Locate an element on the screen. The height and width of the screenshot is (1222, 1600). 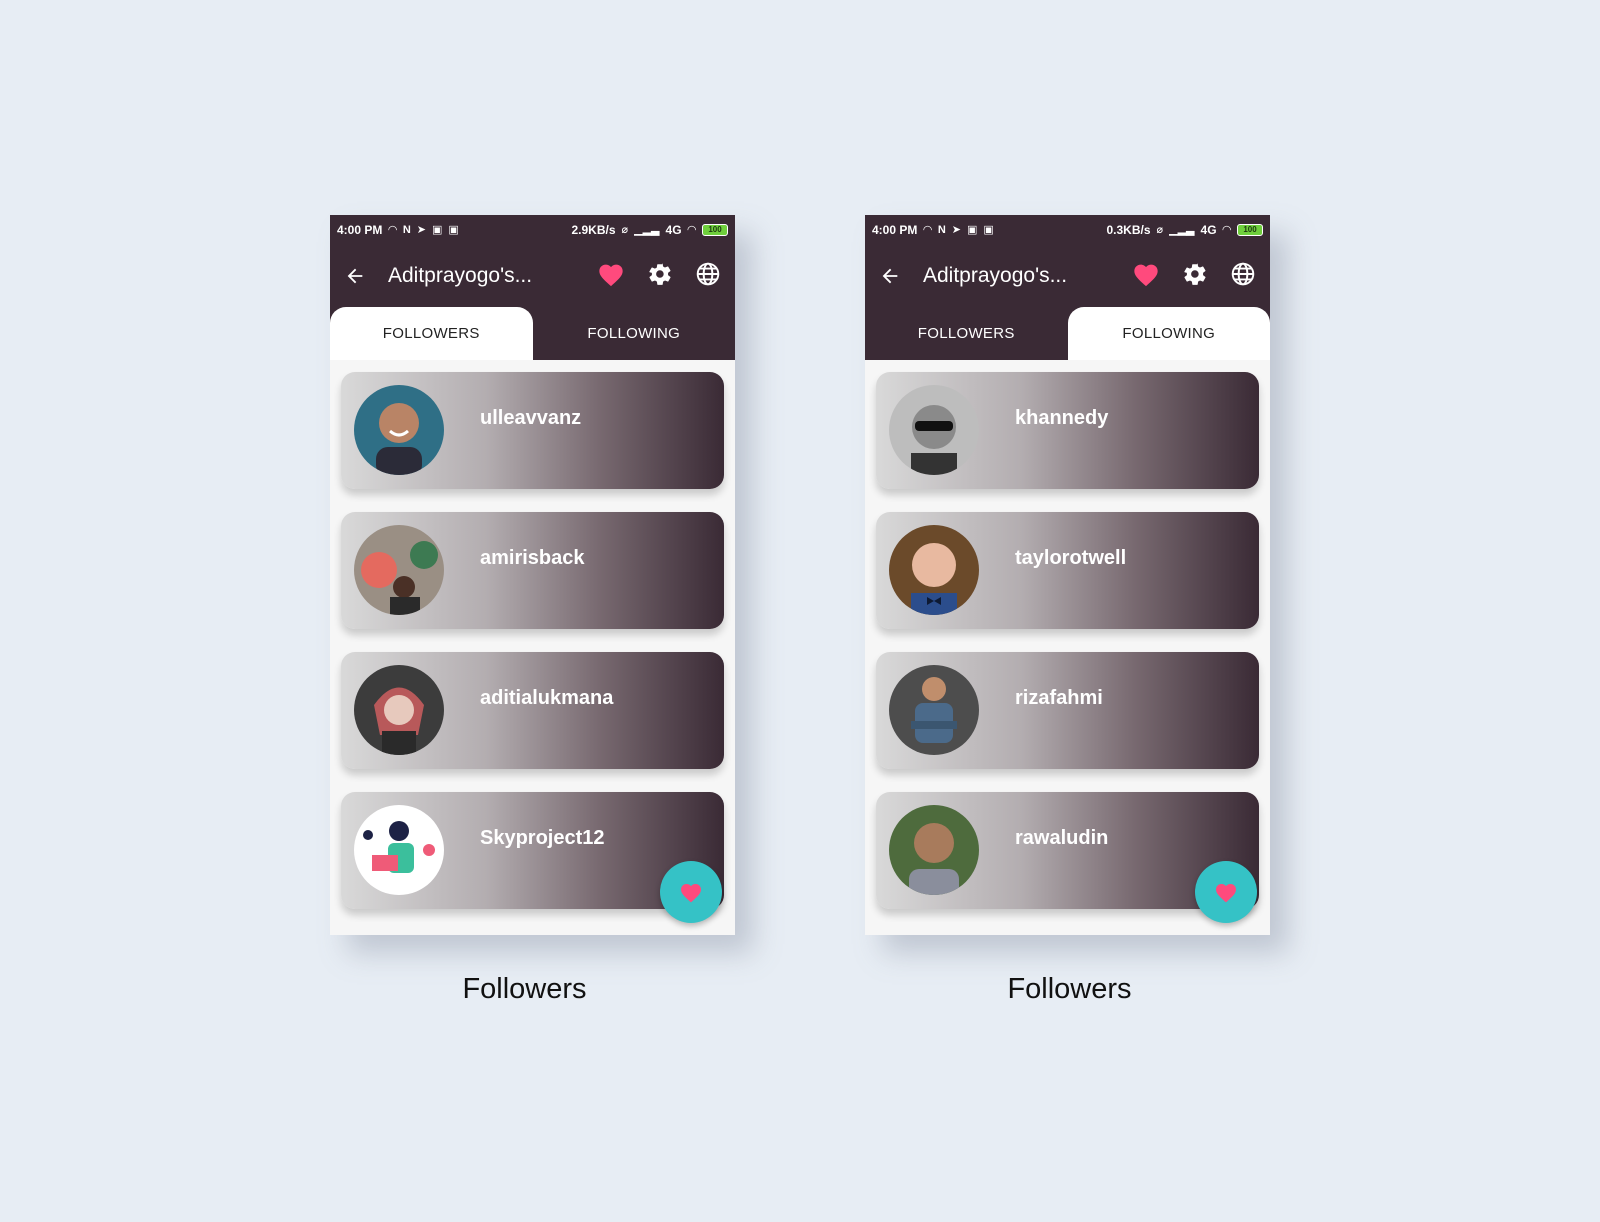
network-speed: 0.3KB/s is located at coordinates (1128, 230).